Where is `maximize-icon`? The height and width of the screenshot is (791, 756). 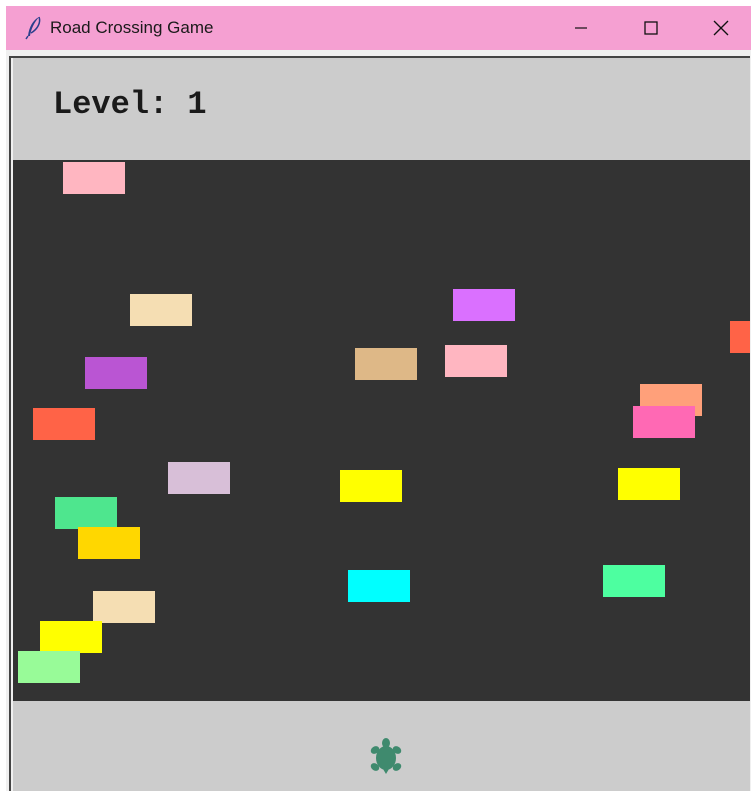
maximize-icon is located at coordinates (651, 28).